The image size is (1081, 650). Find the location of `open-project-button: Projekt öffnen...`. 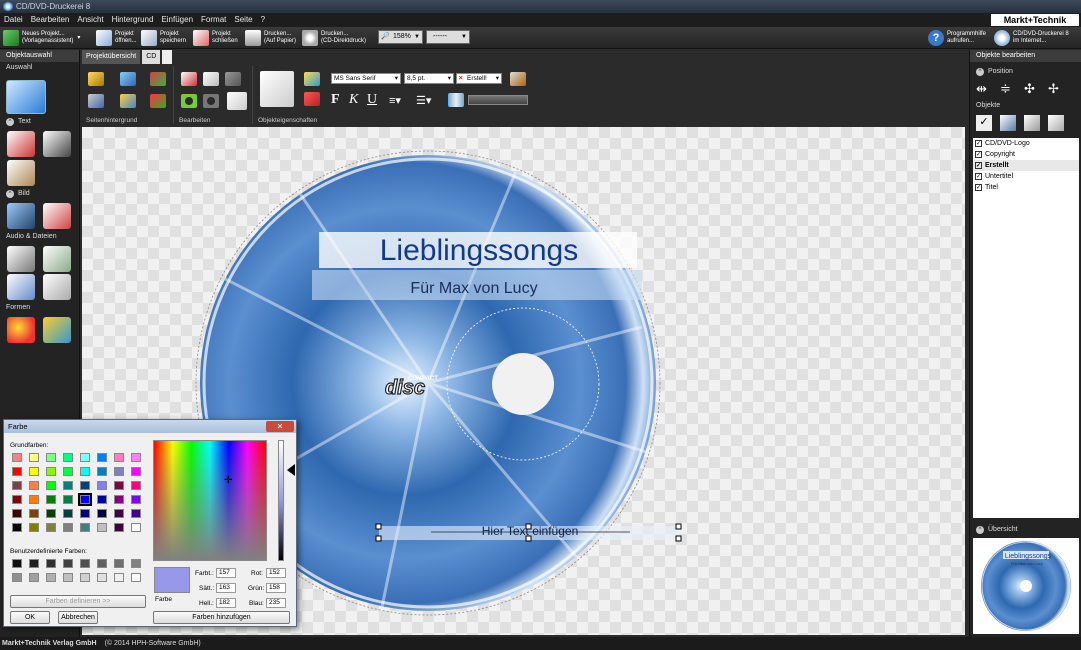

open-project-button: Projekt öffnen... is located at coordinates (116, 38).